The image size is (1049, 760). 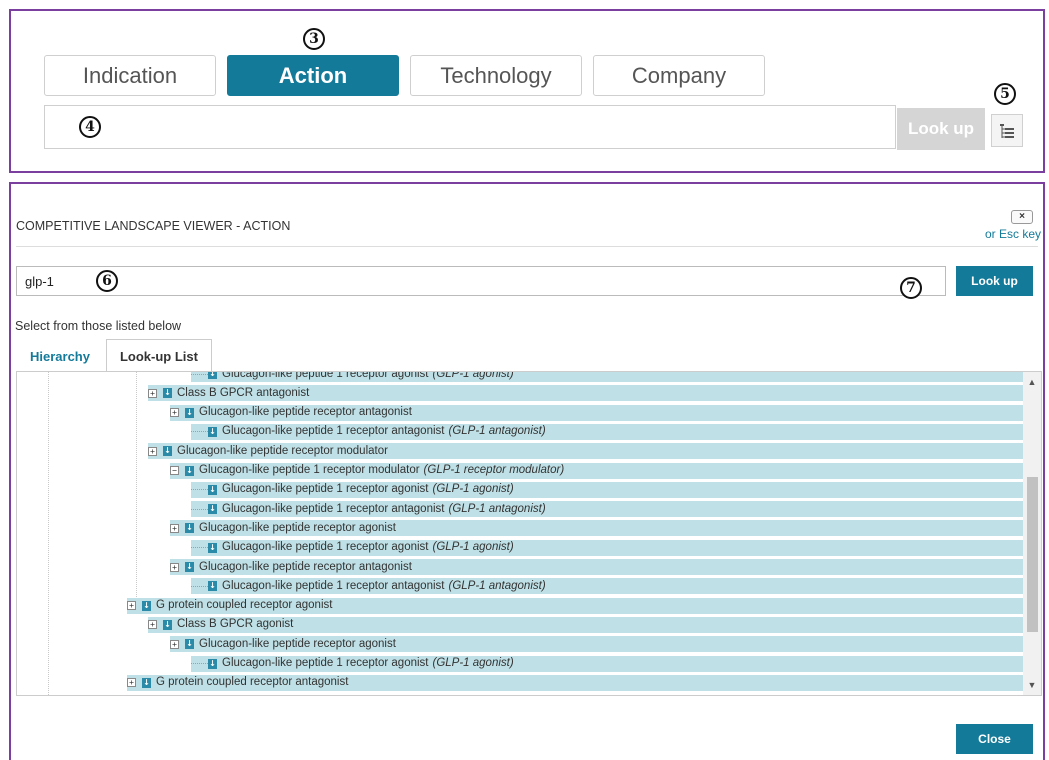 What do you see at coordinates (575, 683) in the screenshot?
I see `tree-row: + ↓ G protein coupled receptor antagonist` at bounding box center [575, 683].